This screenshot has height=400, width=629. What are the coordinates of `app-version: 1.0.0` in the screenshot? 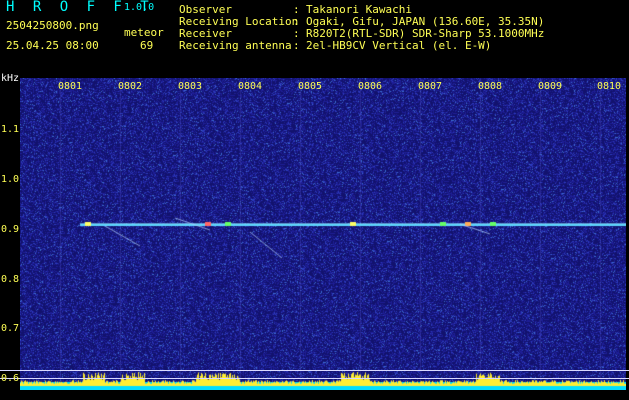 It's located at (139, 7).